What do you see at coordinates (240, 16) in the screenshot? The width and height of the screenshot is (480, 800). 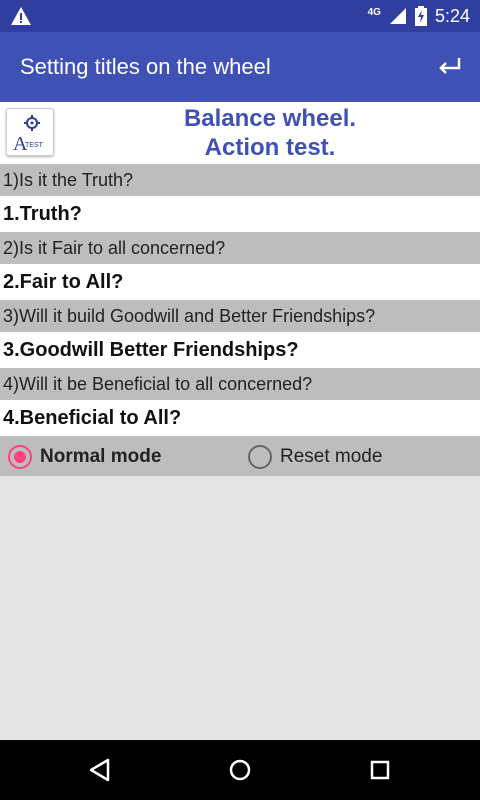 I see `status-bar: 4G 5:24` at bounding box center [240, 16].